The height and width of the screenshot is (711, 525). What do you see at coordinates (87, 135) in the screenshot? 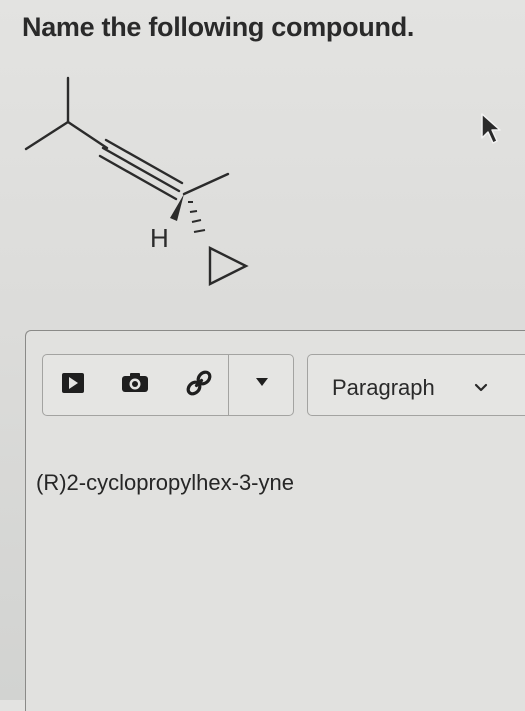
I see `bond-to-alkyne` at bounding box center [87, 135].